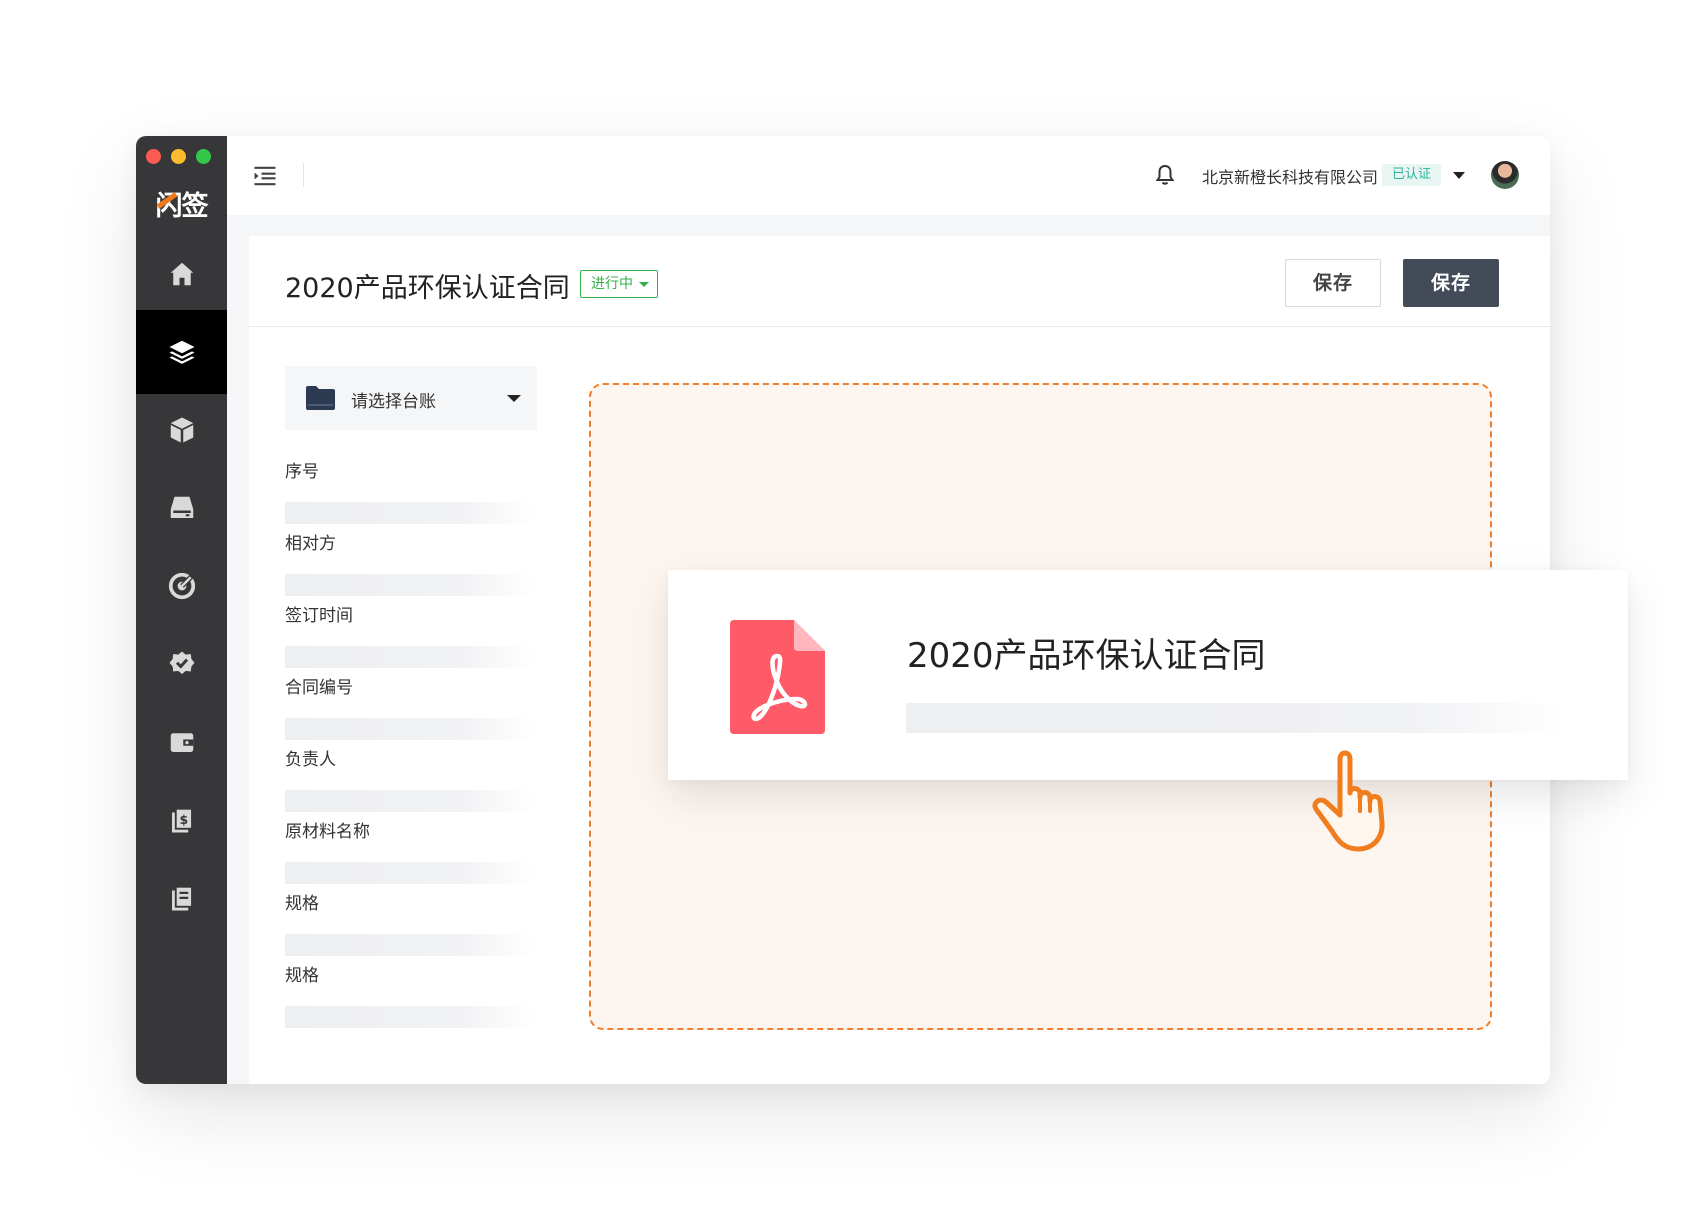 The height and width of the screenshot is (1216, 1684). I want to click on sidebar-item-book, so click(181, 898).